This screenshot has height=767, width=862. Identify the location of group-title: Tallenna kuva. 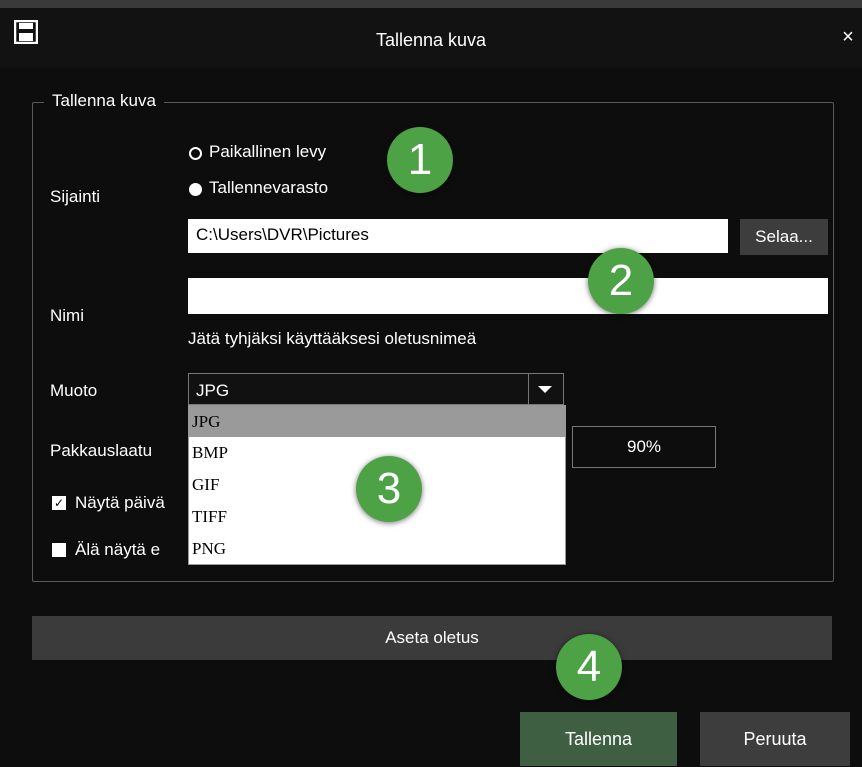
(104, 101).